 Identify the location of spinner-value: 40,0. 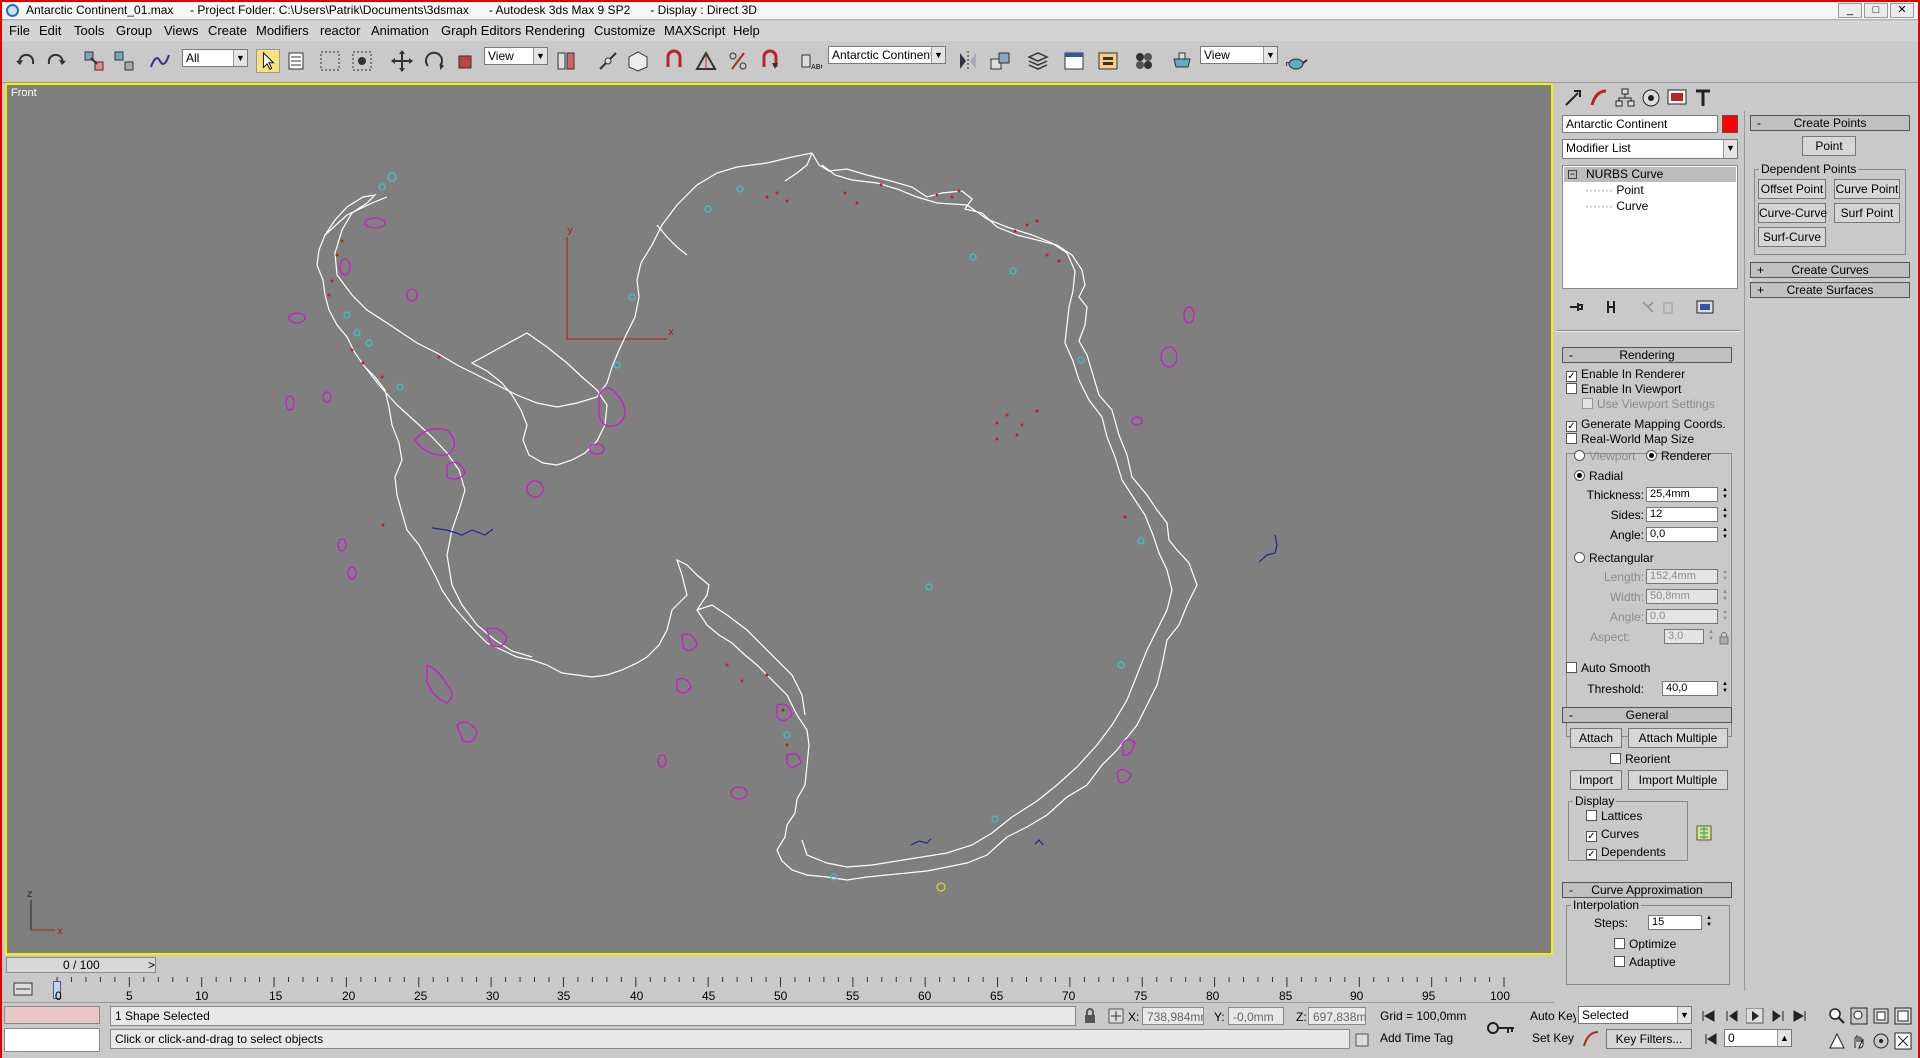
(1690, 688).